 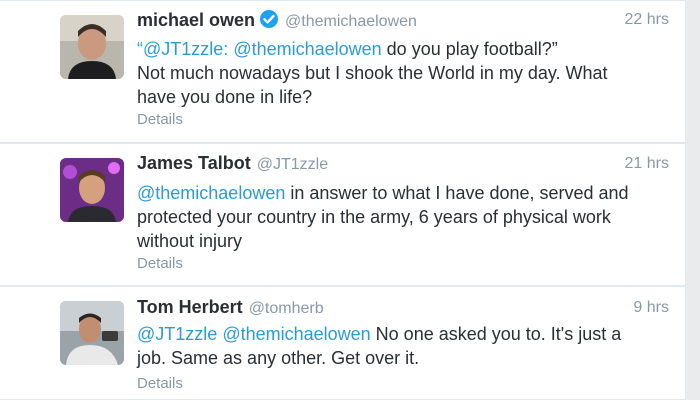 I want to click on timestamp: 21 hrs, so click(x=647, y=164).